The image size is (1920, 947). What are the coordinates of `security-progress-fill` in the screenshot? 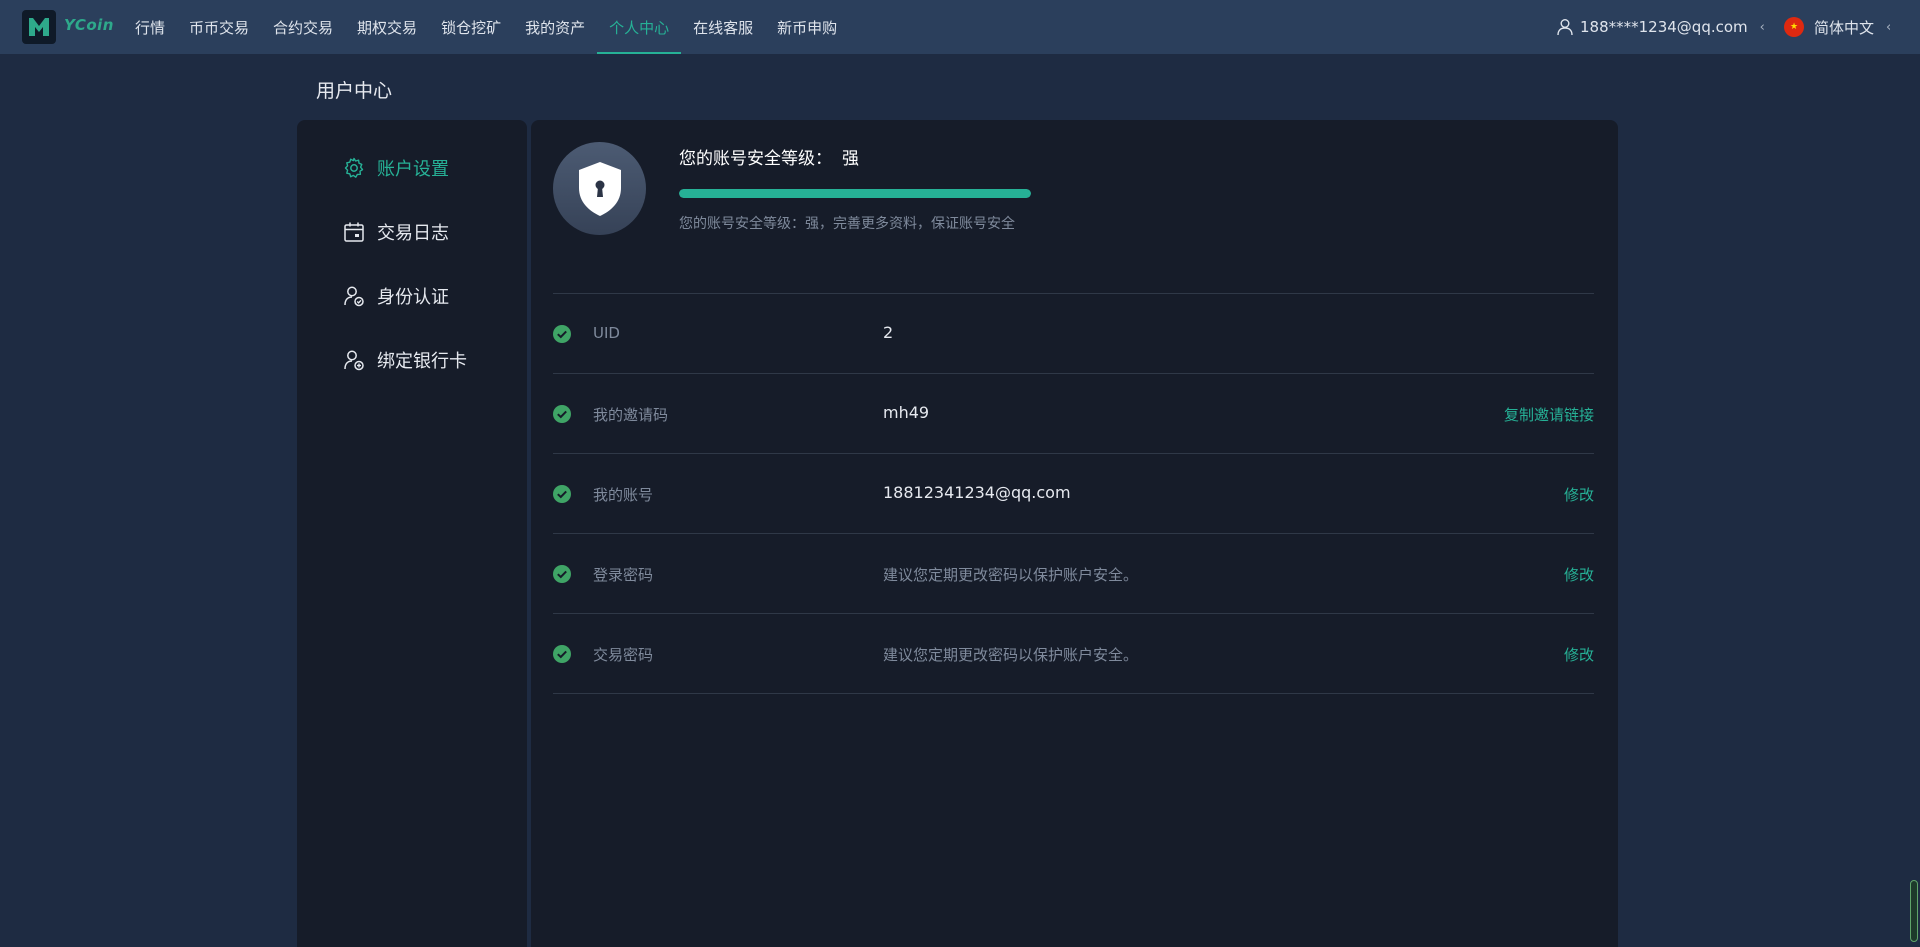 It's located at (855, 193).